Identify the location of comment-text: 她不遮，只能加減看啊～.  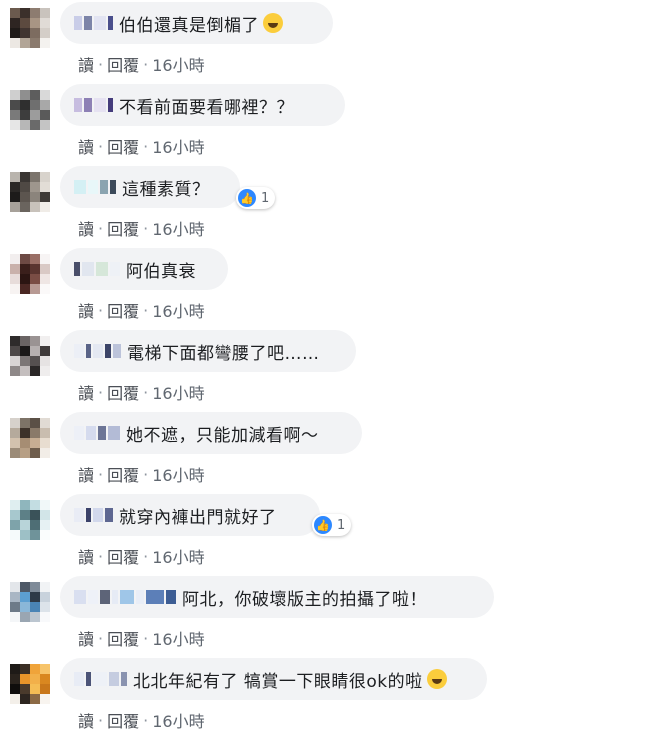
(222, 435).